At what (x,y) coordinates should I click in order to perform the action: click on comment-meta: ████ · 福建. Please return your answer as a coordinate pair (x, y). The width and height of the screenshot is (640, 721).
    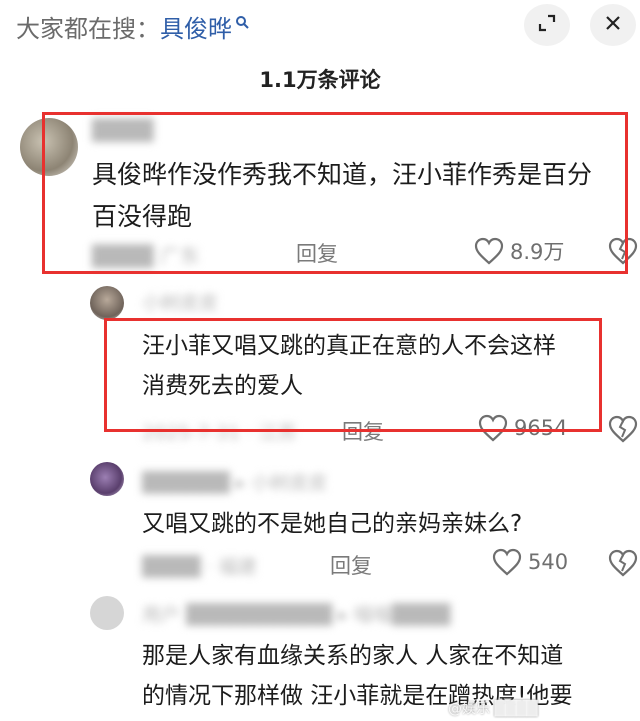
    Looking at the image, I should click on (199, 567).